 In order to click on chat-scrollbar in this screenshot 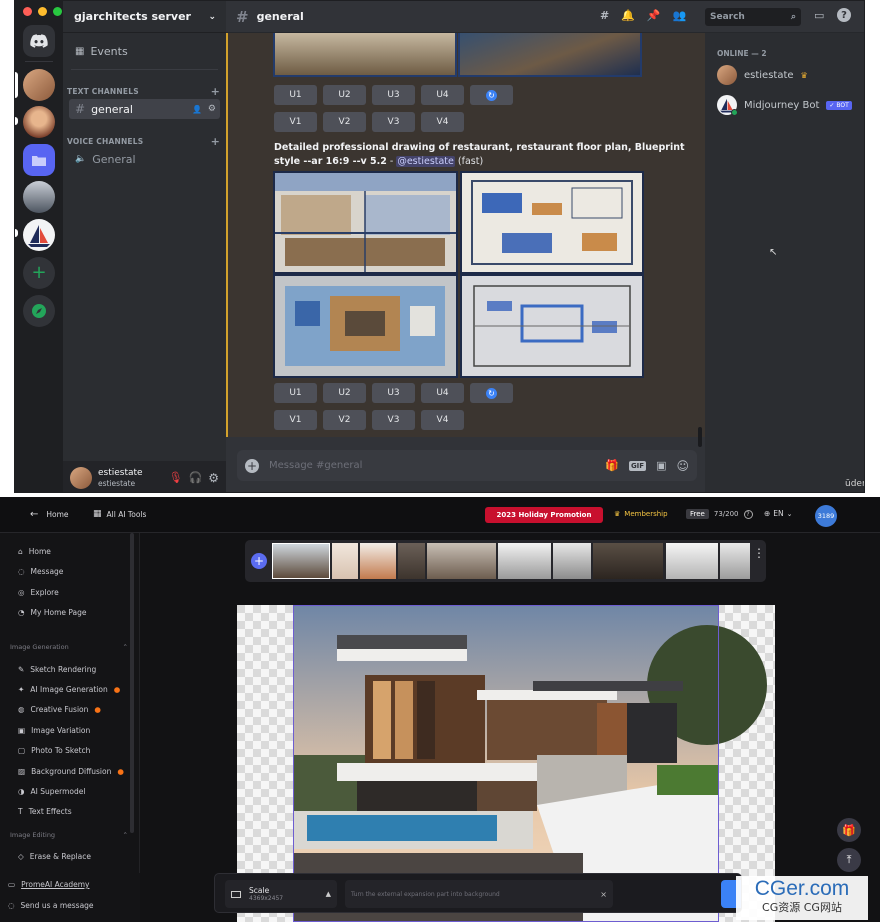, I will do `click(700, 437)`.